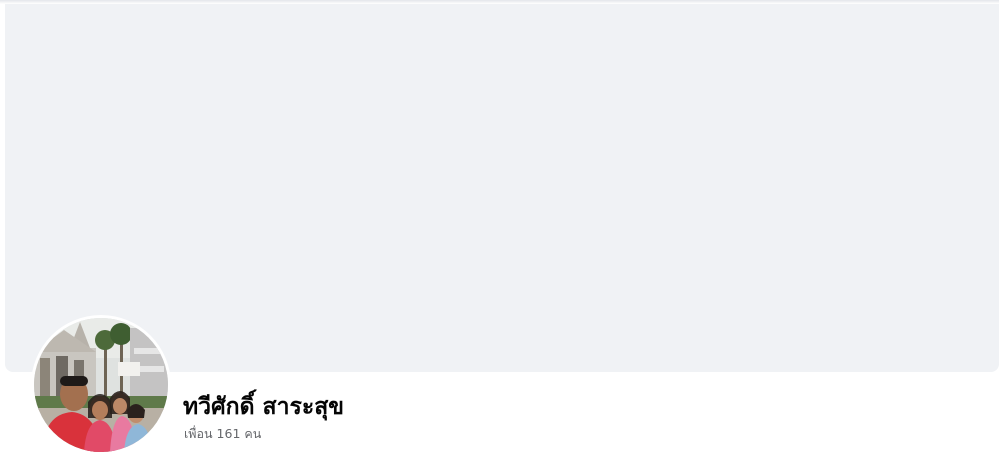 Image resolution: width=999 pixels, height=466 pixels. What do you see at coordinates (263, 407) in the screenshot?
I see `profile-name: ทวีศักดิ์ สาระสุข` at bounding box center [263, 407].